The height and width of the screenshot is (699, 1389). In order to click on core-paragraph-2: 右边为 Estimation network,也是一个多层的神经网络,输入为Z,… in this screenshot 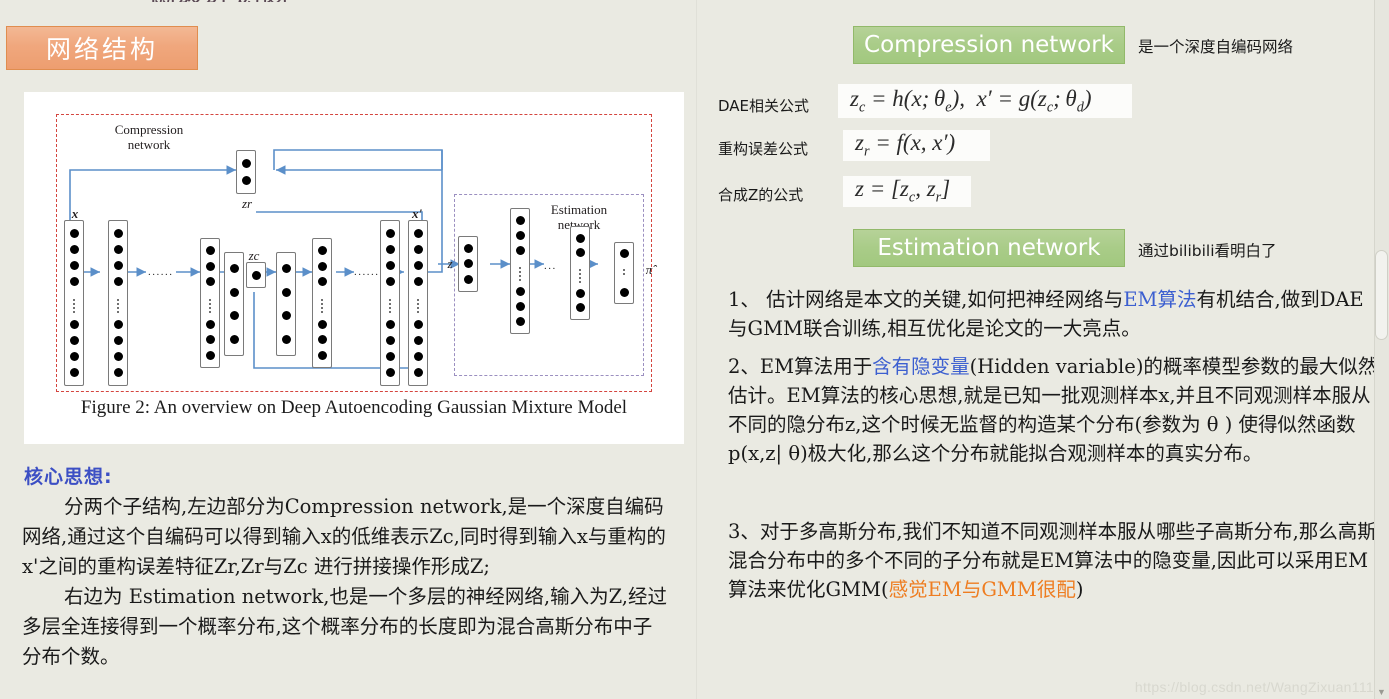, I will do `click(345, 626)`.